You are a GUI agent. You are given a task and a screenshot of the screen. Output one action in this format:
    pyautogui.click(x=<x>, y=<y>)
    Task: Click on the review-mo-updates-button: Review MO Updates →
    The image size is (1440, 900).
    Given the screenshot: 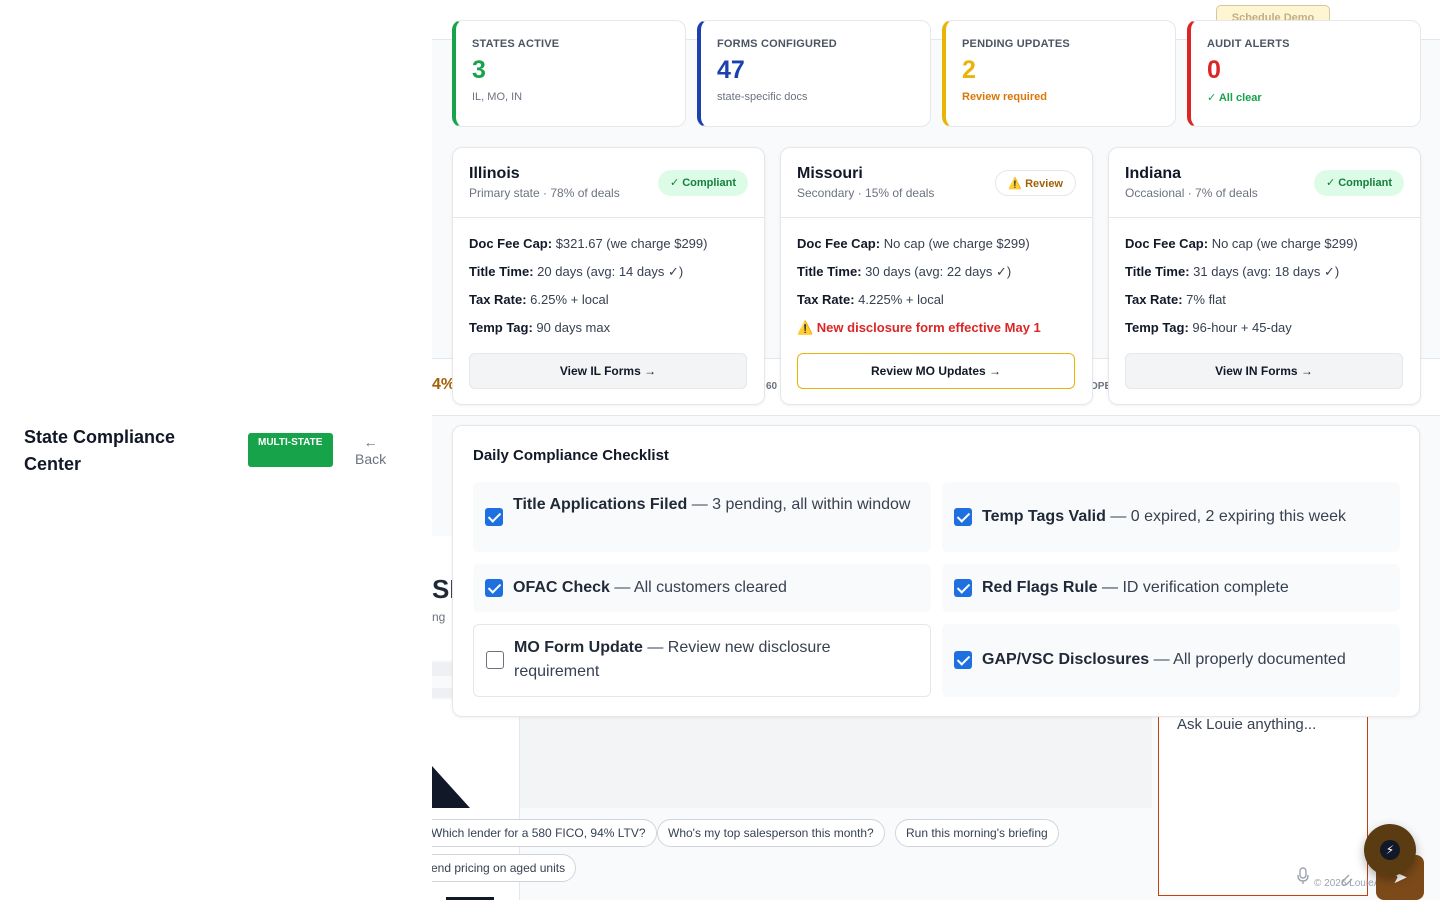 What is the action you would take?
    pyautogui.click(x=936, y=371)
    